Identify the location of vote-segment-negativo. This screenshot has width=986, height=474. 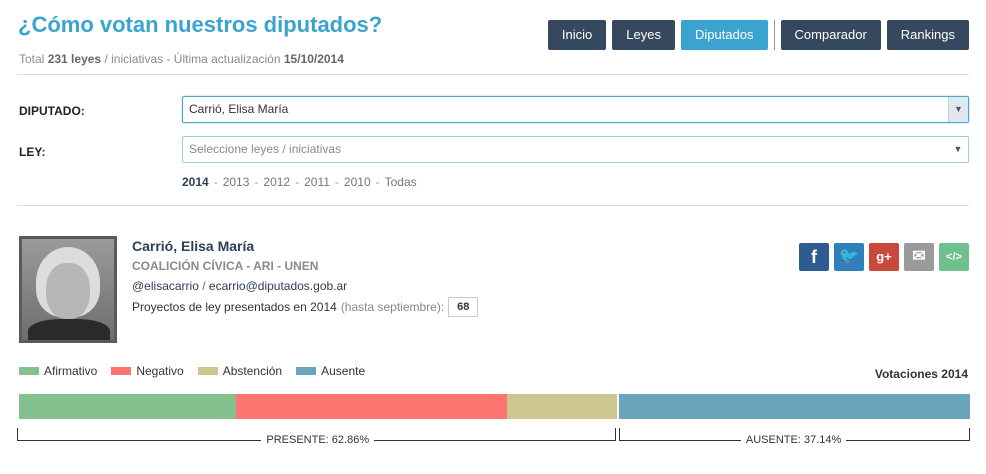
(371, 406).